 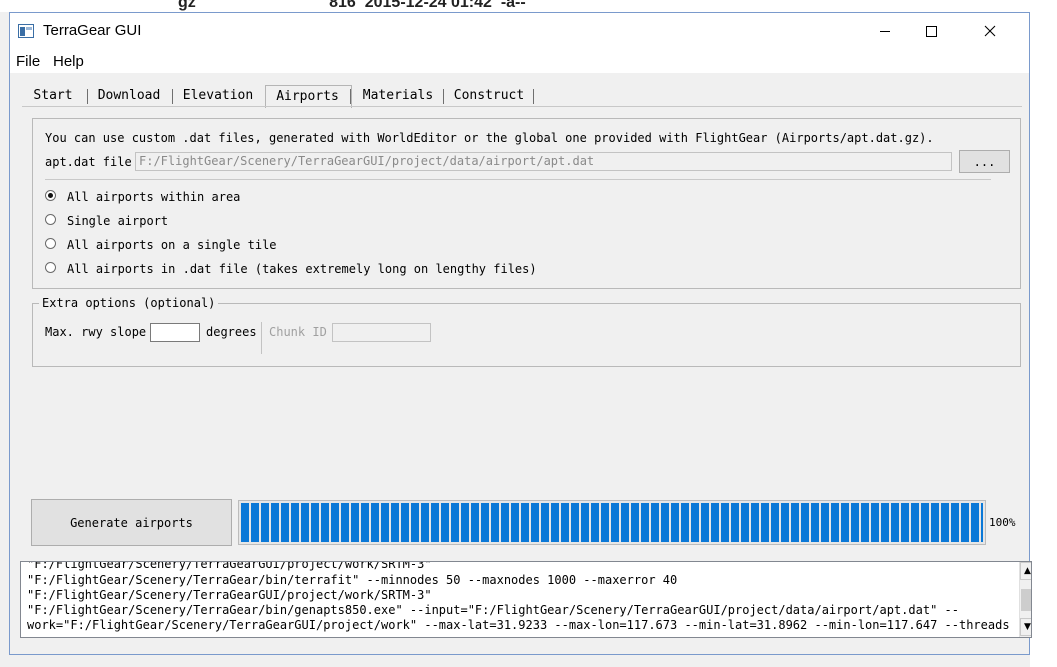 What do you see at coordinates (307, 97) in the screenshot?
I see `tab-airports: Airports` at bounding box center [307, 97].